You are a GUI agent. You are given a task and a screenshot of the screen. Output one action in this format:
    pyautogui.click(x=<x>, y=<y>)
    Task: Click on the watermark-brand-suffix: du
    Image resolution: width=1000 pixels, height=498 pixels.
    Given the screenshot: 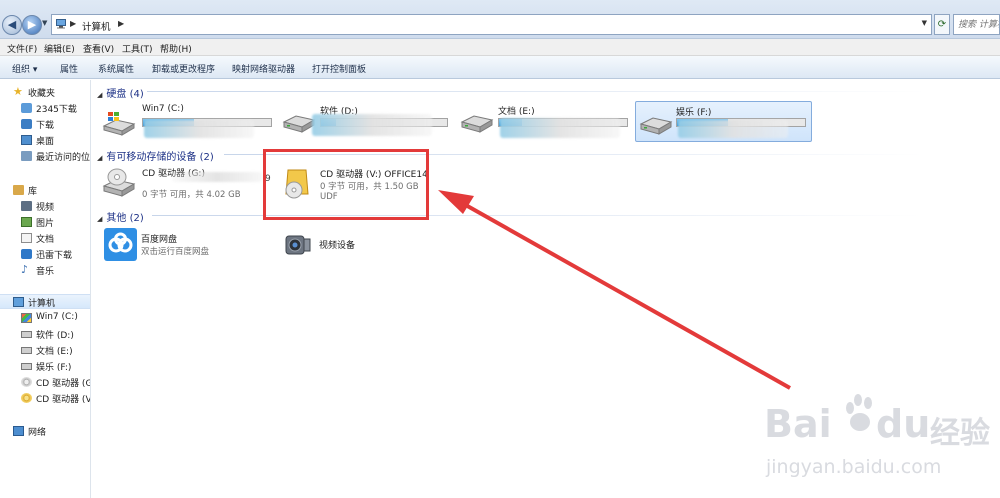 What is the action you would take?
    pyautogui.click(x=903, y=424)
    